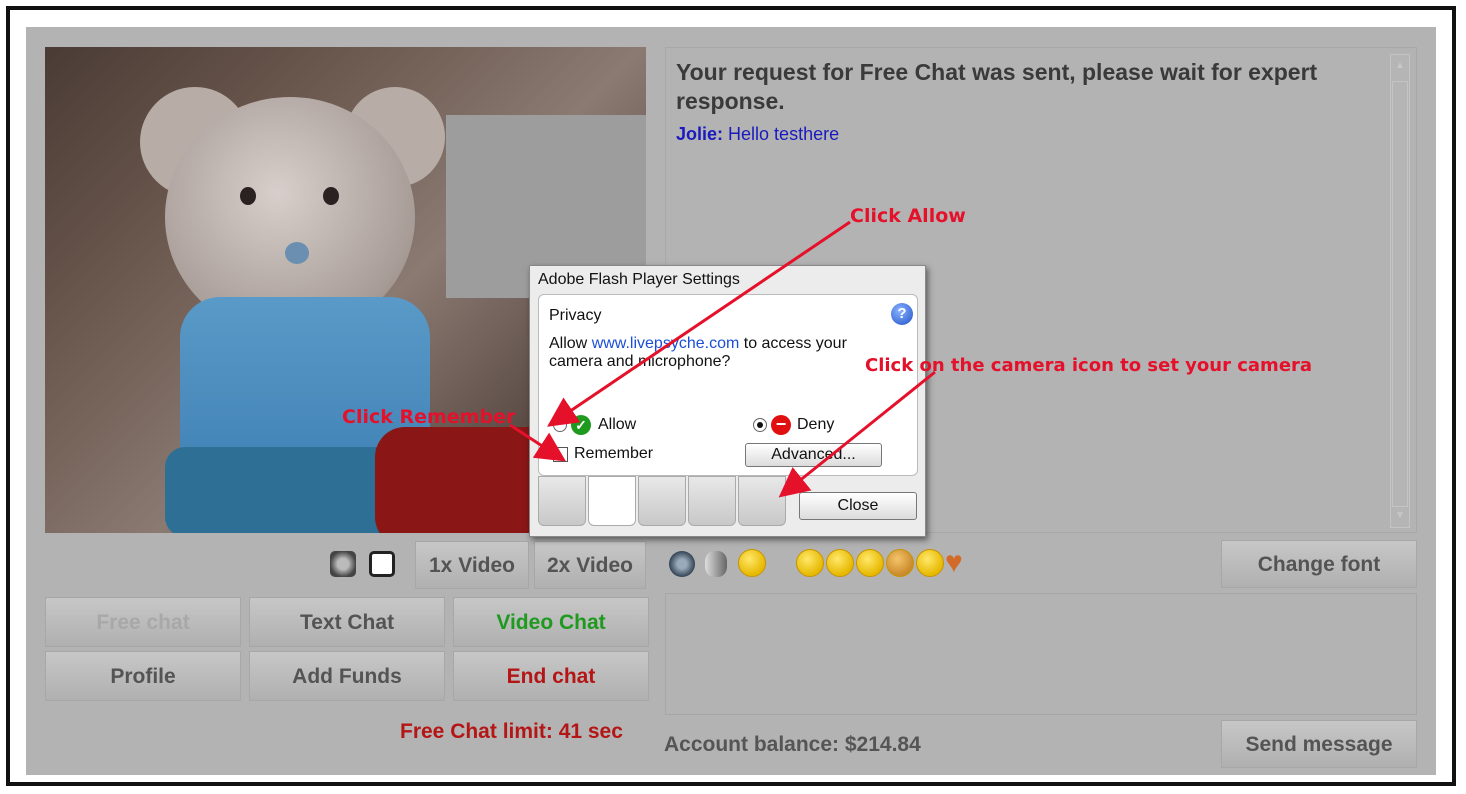  What do you see at coordinates (760, 425) in the screenshot?
I see `deny-radio` at bounding box center [760, 425].